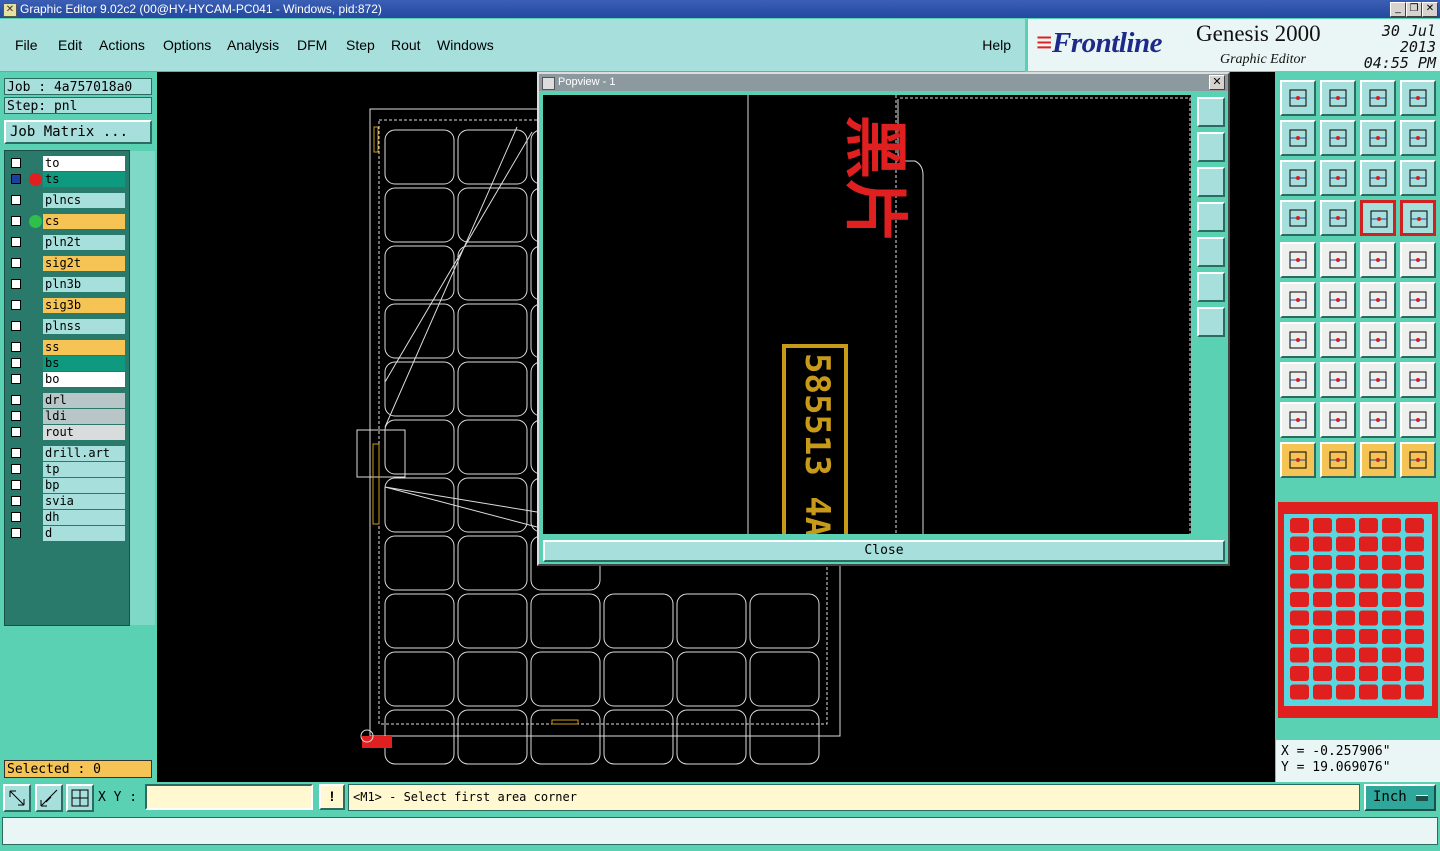 This screenshot has width=1440, height=851. What do you see at coordinates (84, 347) in the screenshot?
I see `layer-name: ss` at bounding box center [84, 347].